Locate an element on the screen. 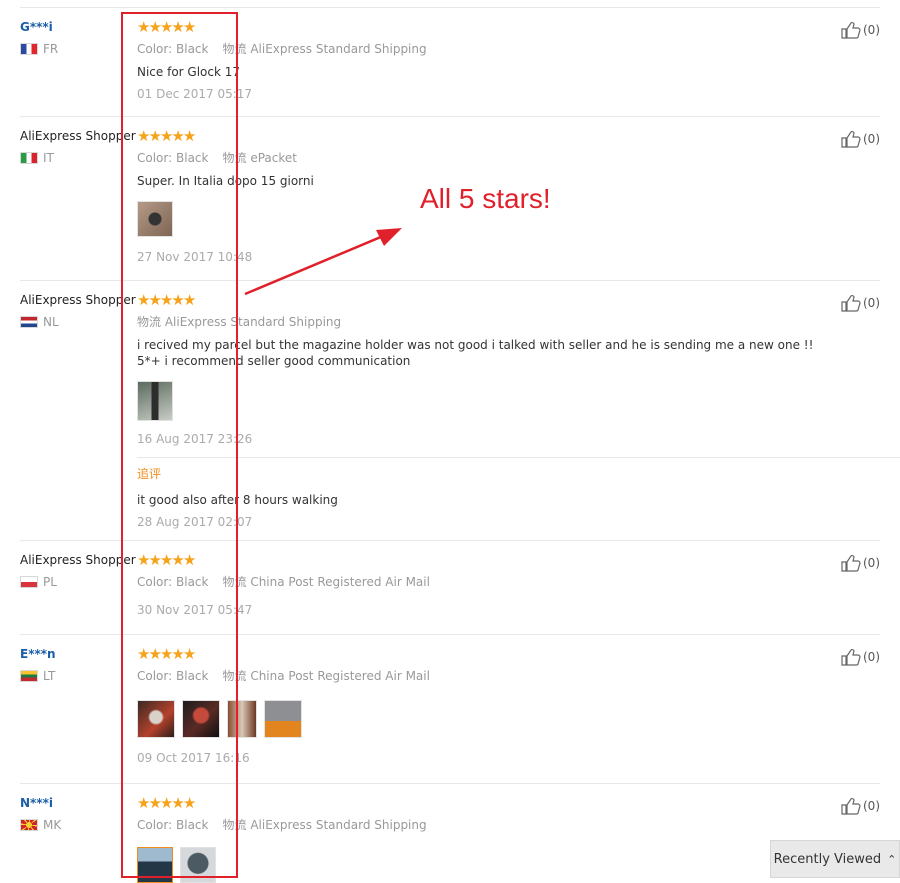 The height and width of the screenshot is (883, 900). country-code: LT is located at coordinates (49, 676).